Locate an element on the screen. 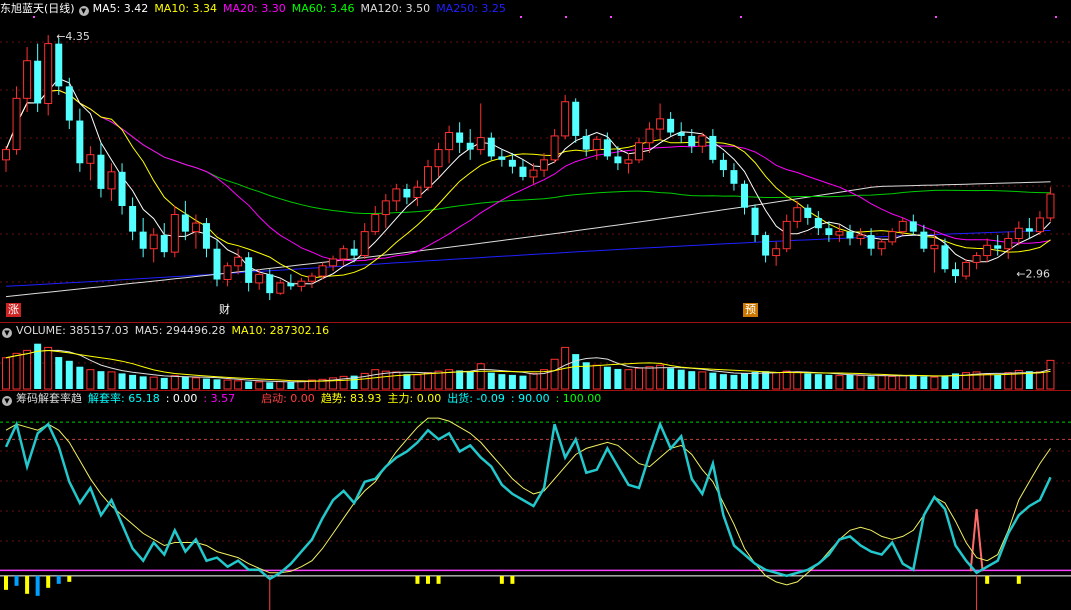 The width and height of the screenshot is (1071, 610). tag-yu: 预 is located at coordinates (750, 310).